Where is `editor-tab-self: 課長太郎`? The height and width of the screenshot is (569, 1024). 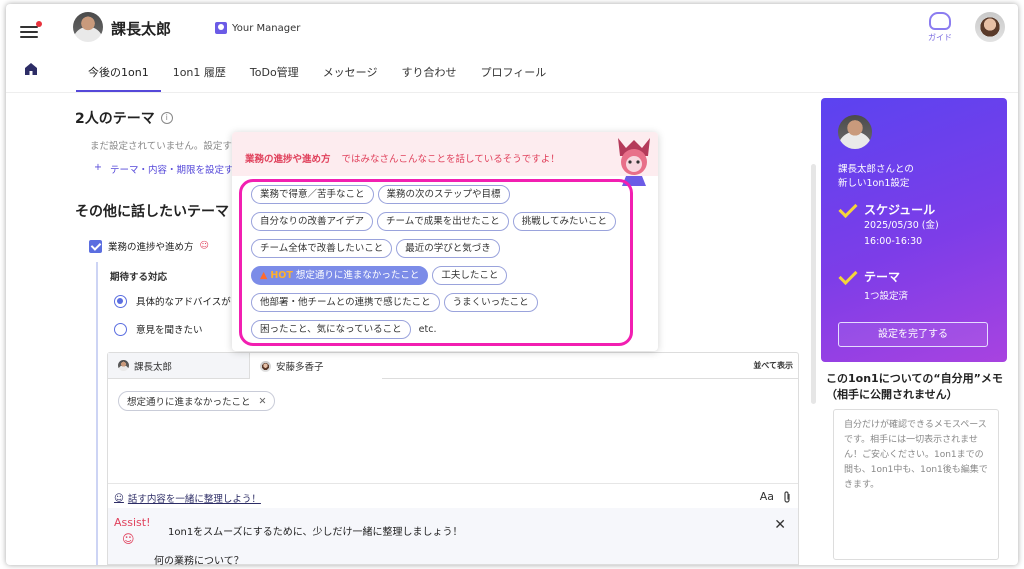
editor-tab-self: 課長太郎 is located at coordinates (179, 366).